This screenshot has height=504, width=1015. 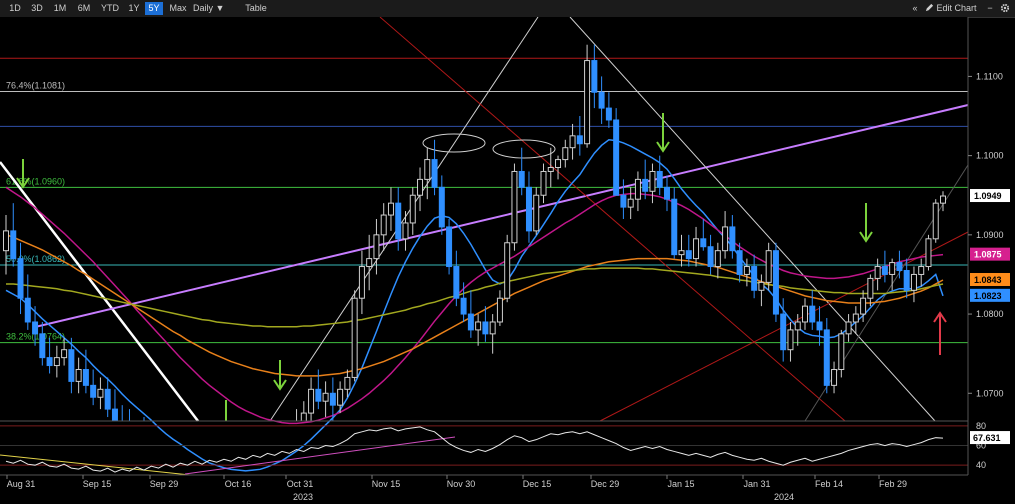 I want to click on range-6m-button: 6M, so click(x=84, y=8).